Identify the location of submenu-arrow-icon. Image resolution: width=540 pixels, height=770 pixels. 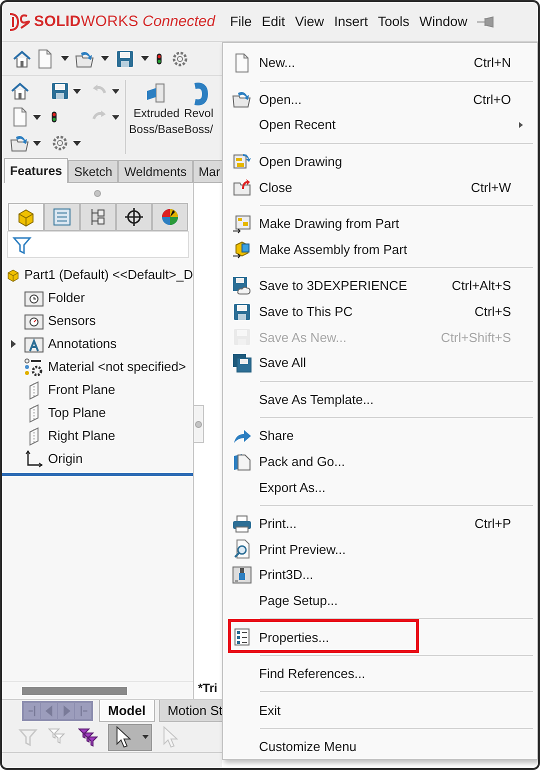
(521, 125).